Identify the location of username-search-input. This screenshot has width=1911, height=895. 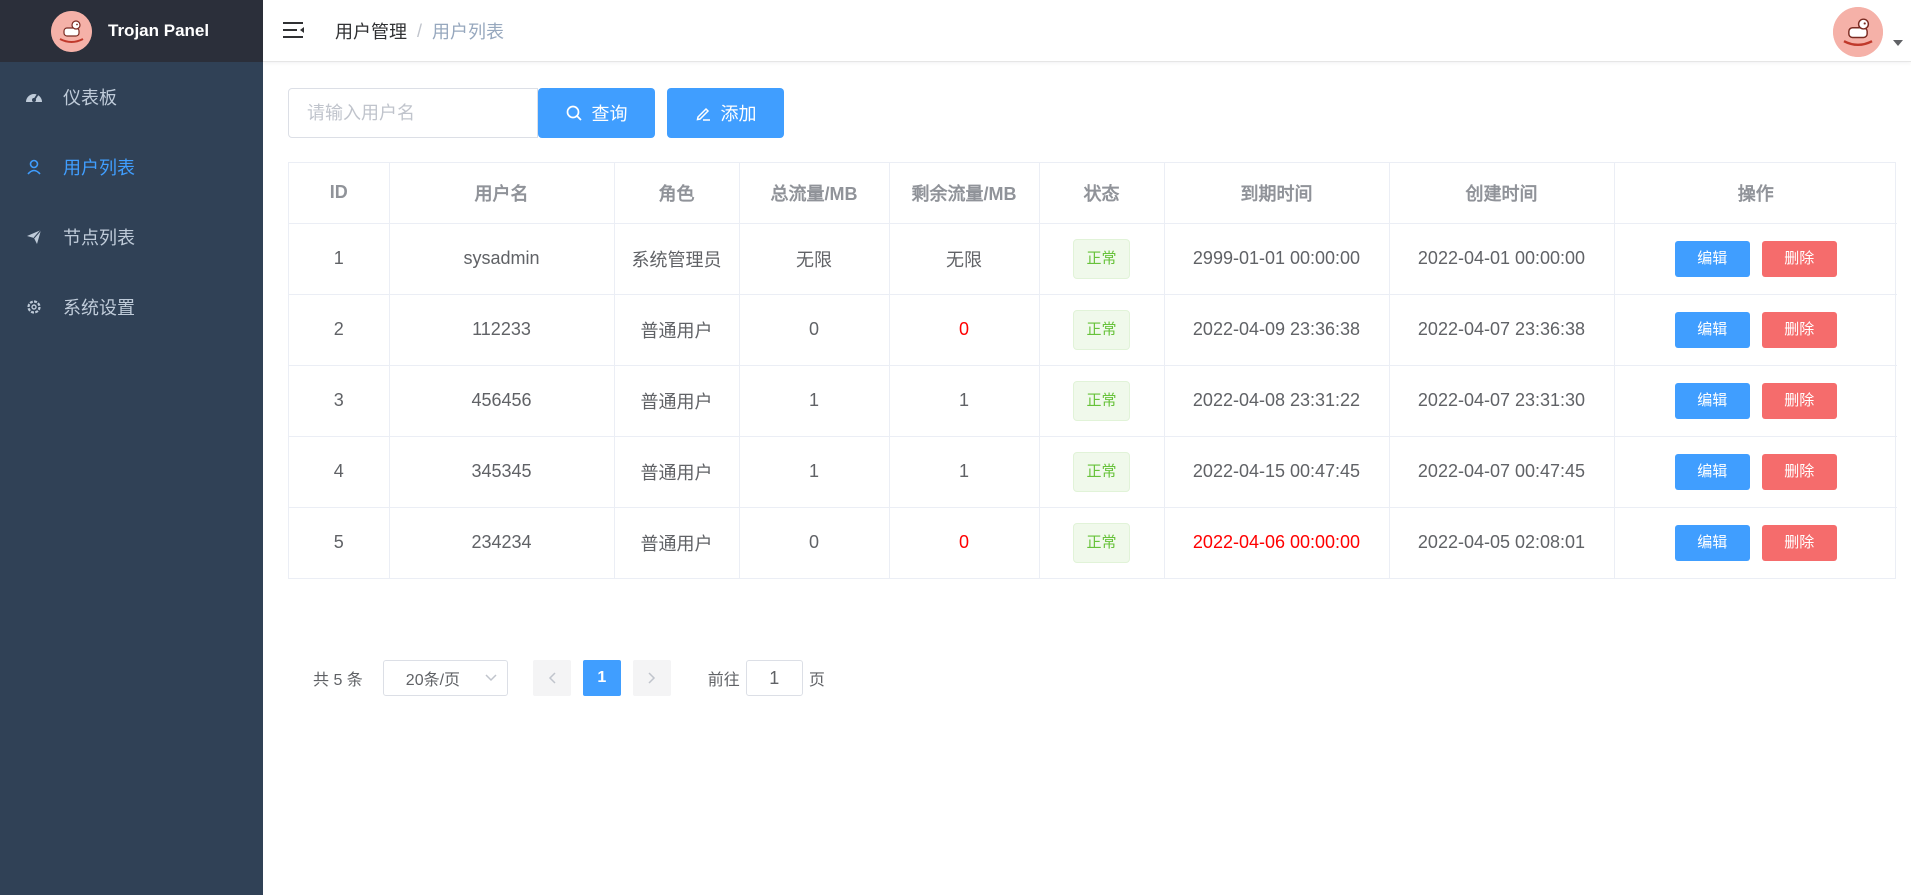
(413, 113).